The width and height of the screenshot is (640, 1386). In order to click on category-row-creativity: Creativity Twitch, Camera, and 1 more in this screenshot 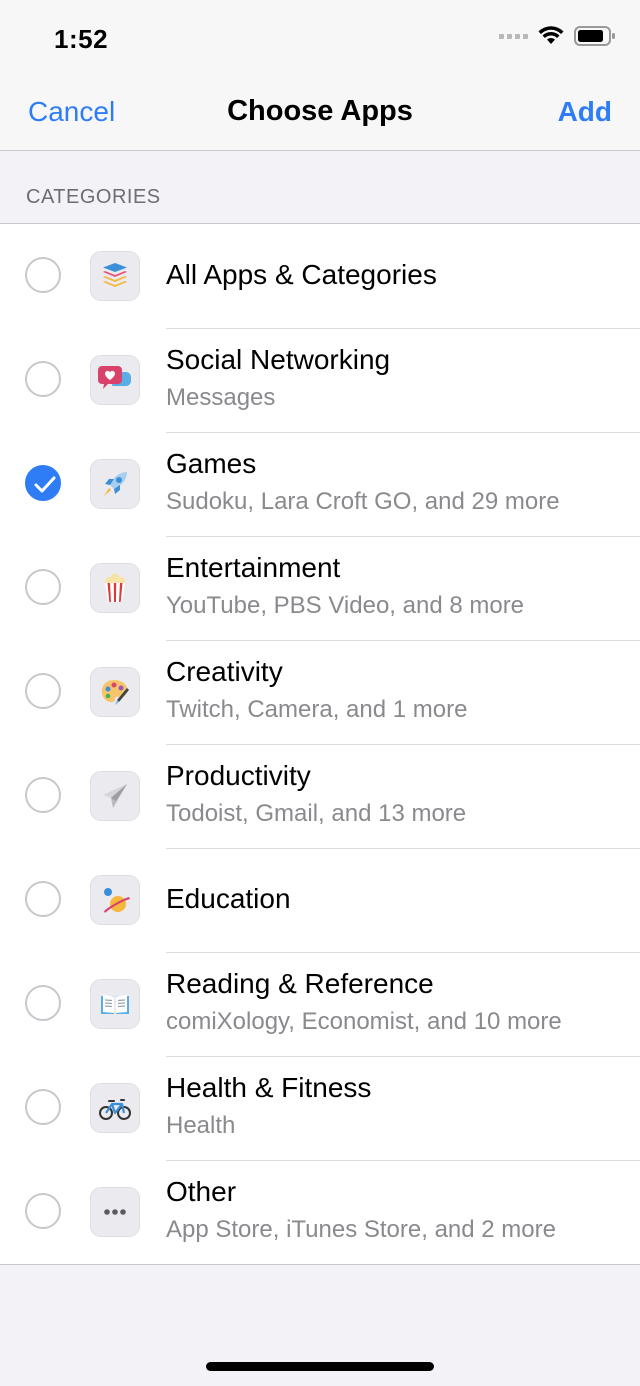, I will do `click(320, 692)`.